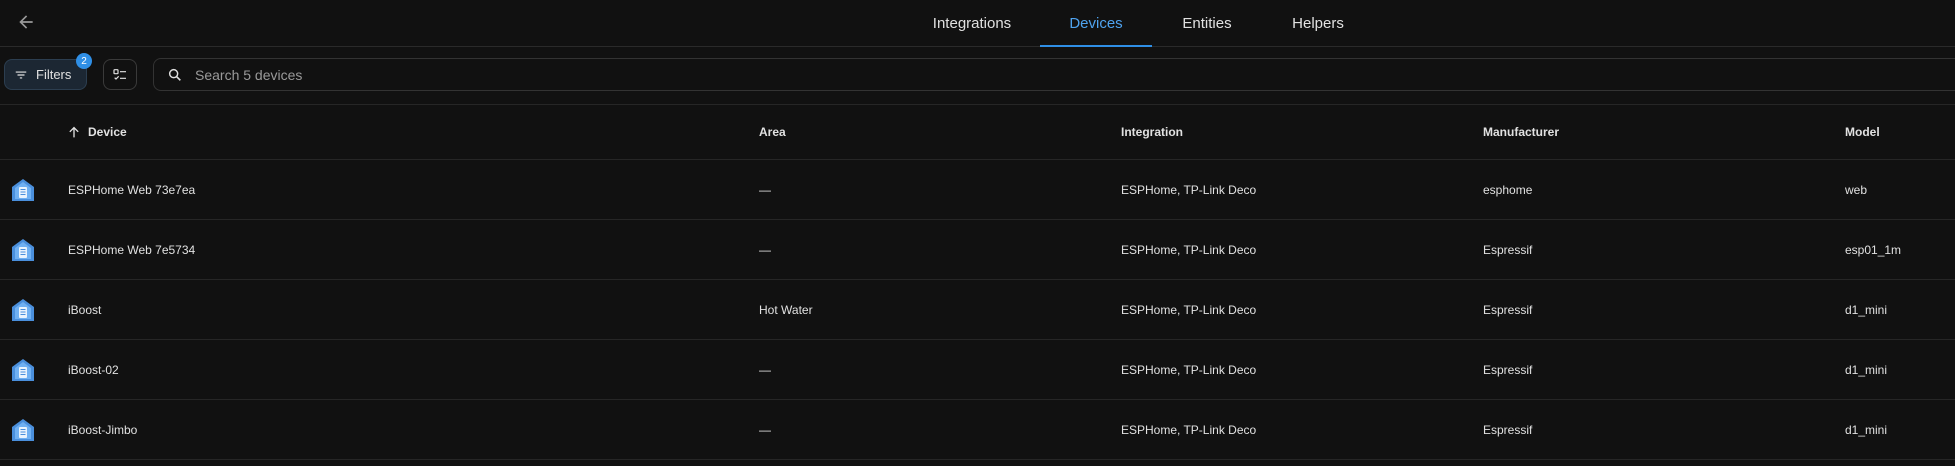  I want to click on cell-device: iBoost-Jimbo, so click(103, 429).